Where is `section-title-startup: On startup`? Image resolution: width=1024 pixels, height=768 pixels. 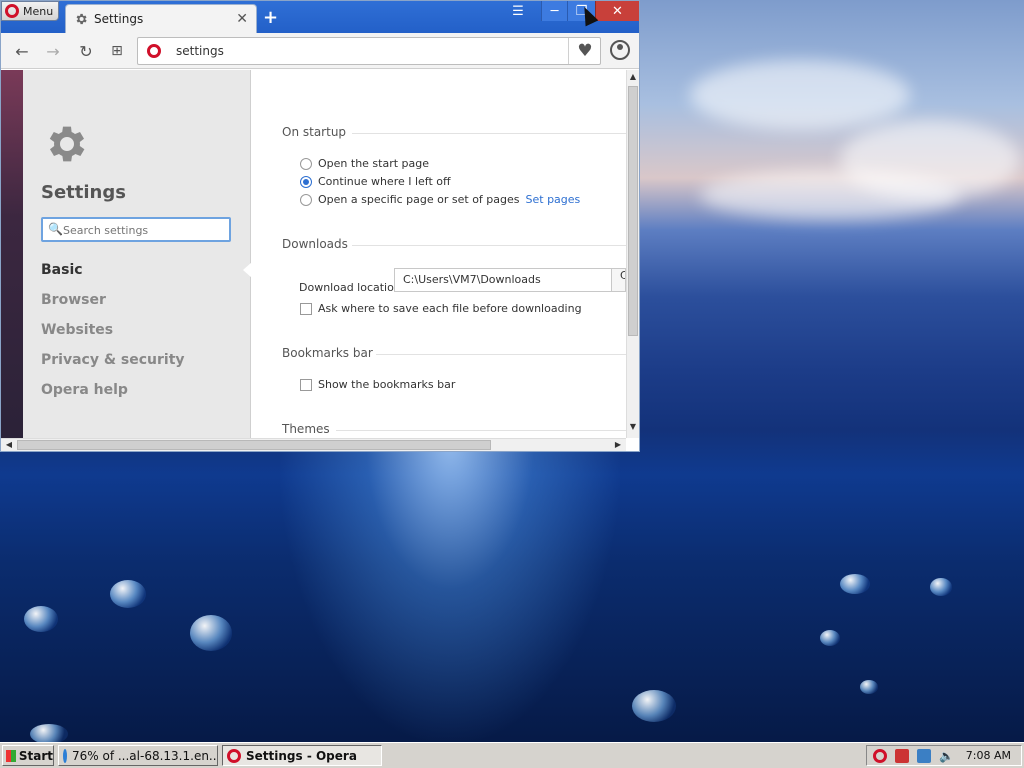 section-title-startup: On startup is located at coordinates (314, 132).